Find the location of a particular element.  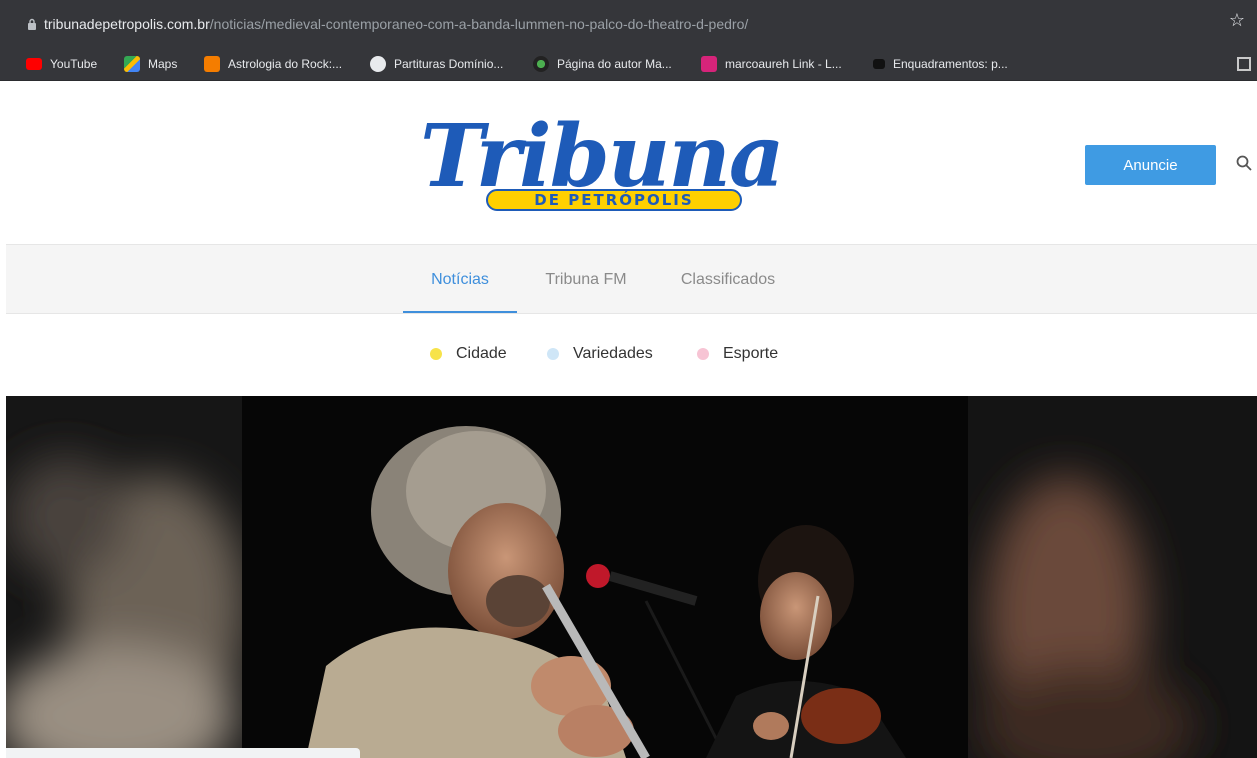

nav-tribuna-fm: Tribuna FM is located at coordinates (586, 279).